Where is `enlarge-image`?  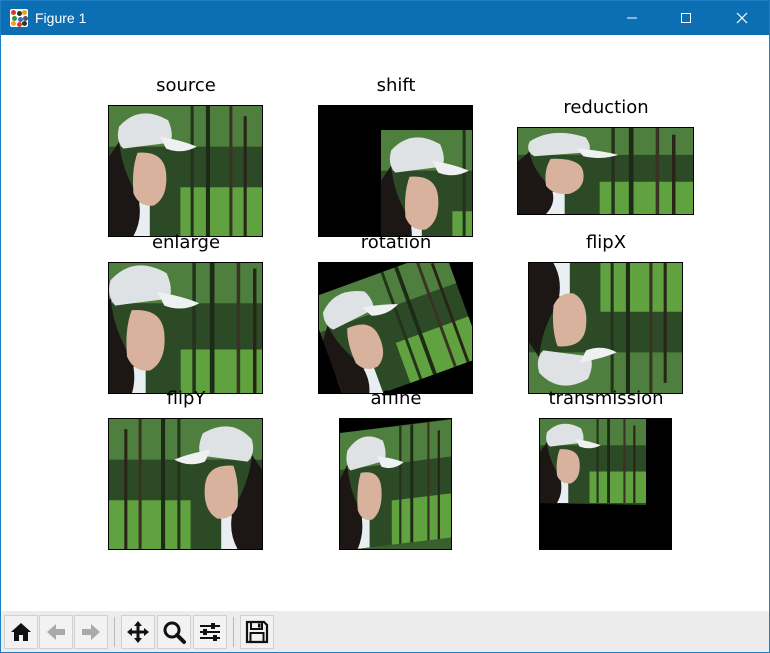
enlarge-image is located at coordinates (185, 328).